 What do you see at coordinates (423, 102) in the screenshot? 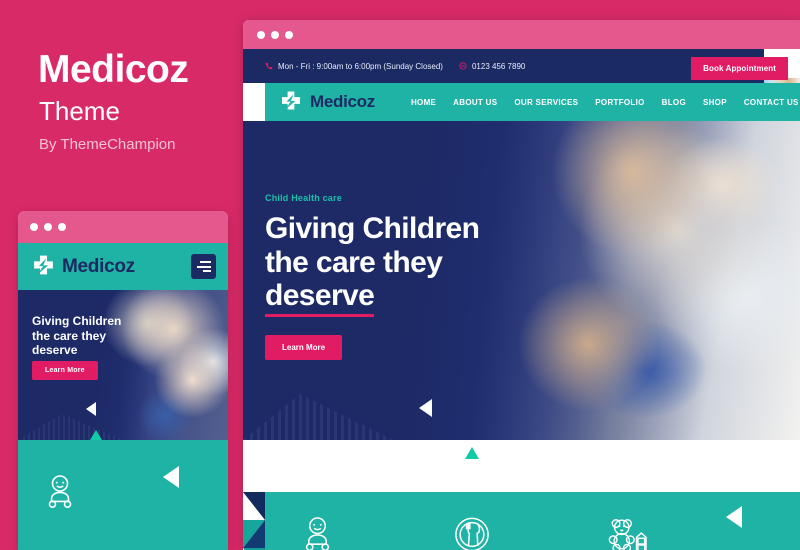
I see `nav-item-home: HOME` at bounding box center [423, 102].